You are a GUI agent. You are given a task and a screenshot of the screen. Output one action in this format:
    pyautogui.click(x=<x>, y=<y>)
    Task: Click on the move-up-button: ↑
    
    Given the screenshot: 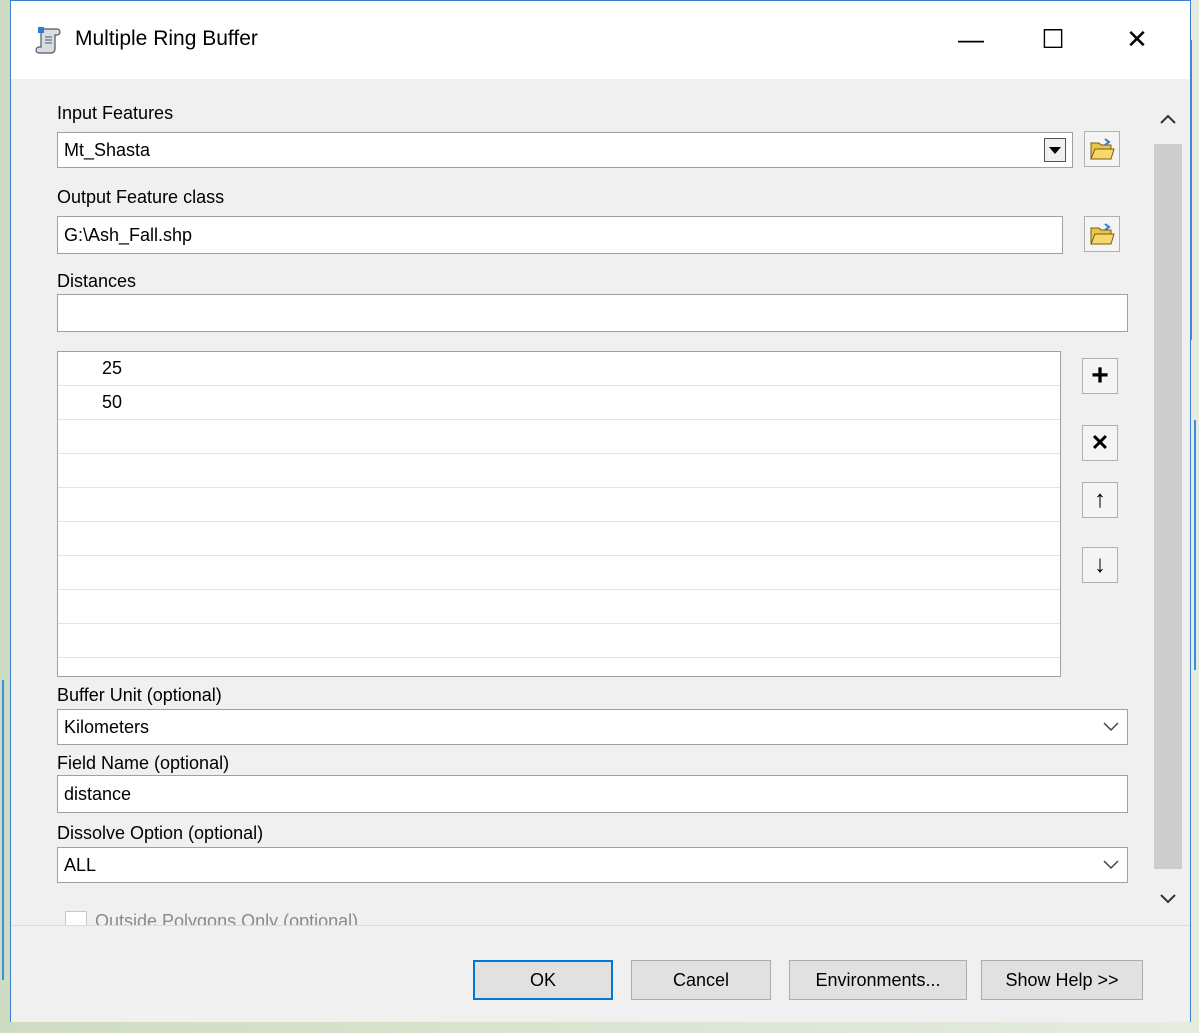 What is the action you would take?
    pyautogui.click(x=1100, y=500)
    